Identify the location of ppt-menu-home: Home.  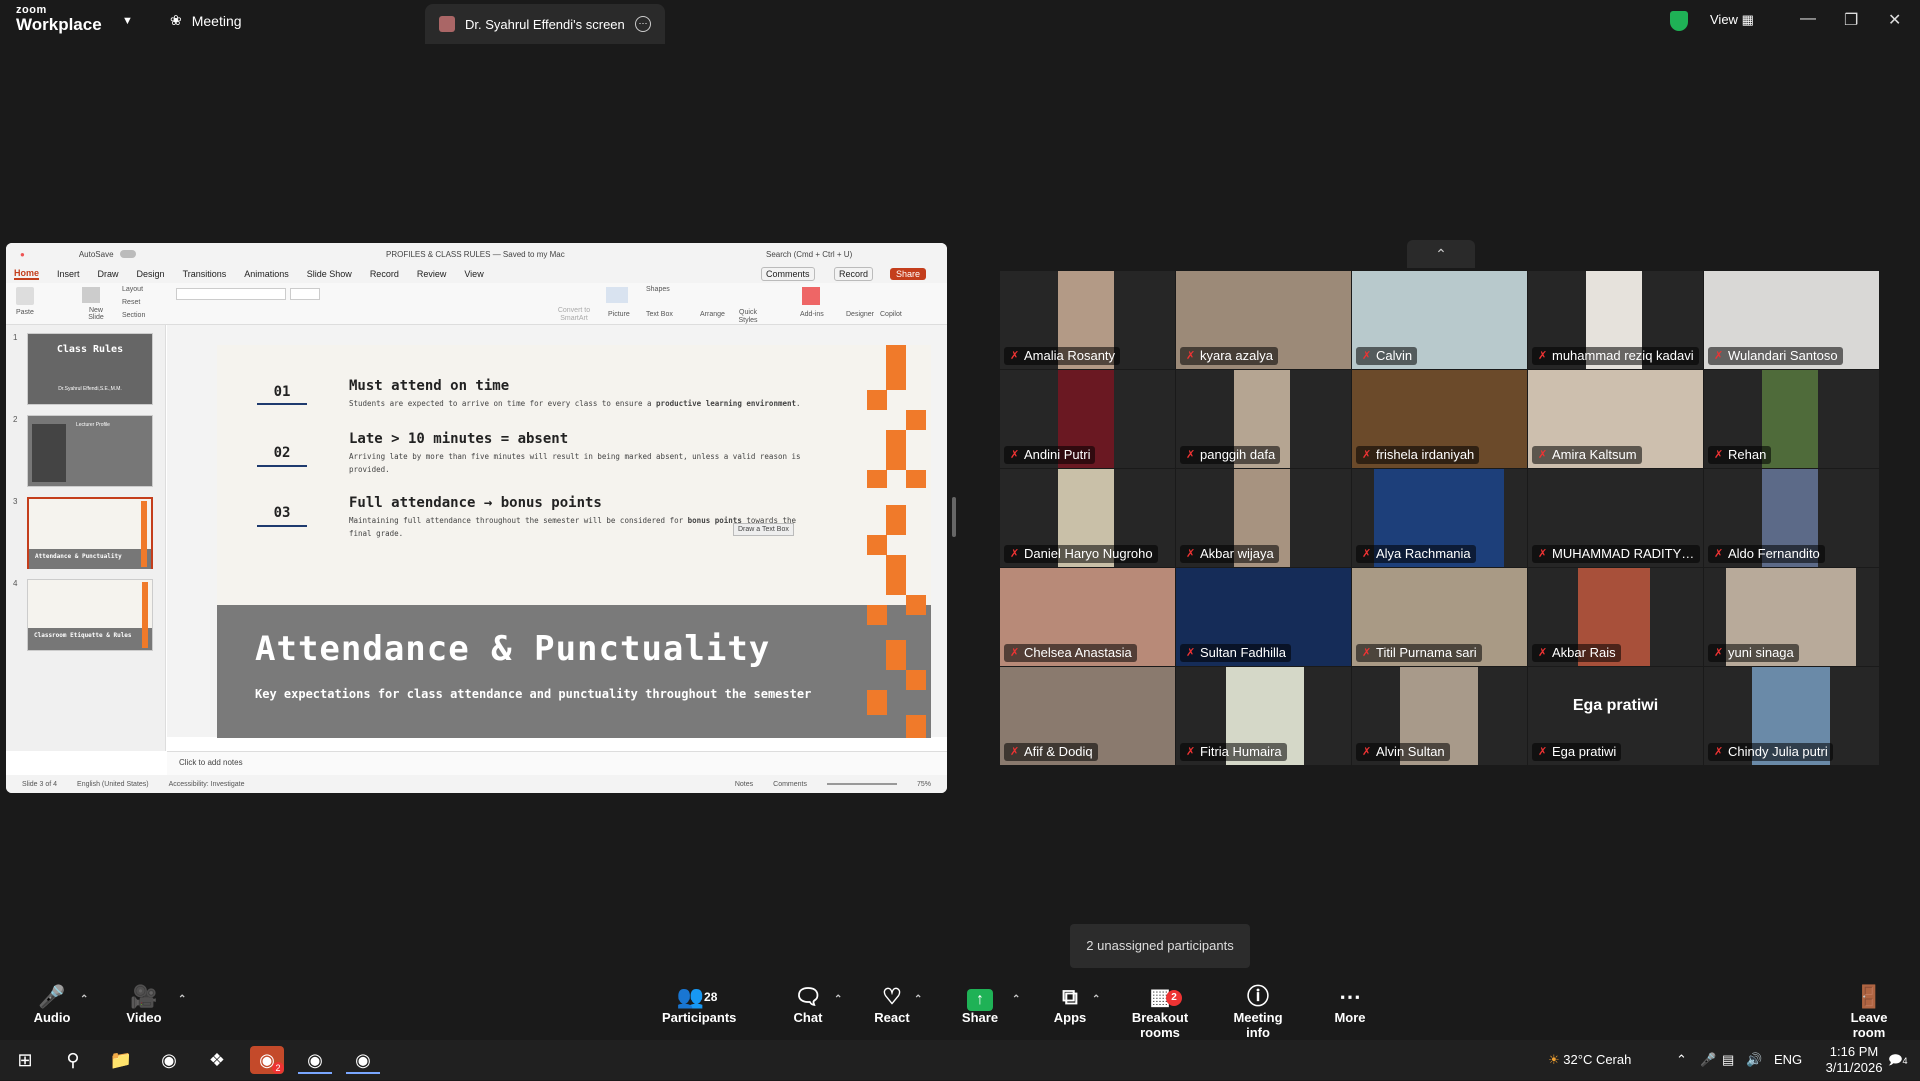
(27, 274).